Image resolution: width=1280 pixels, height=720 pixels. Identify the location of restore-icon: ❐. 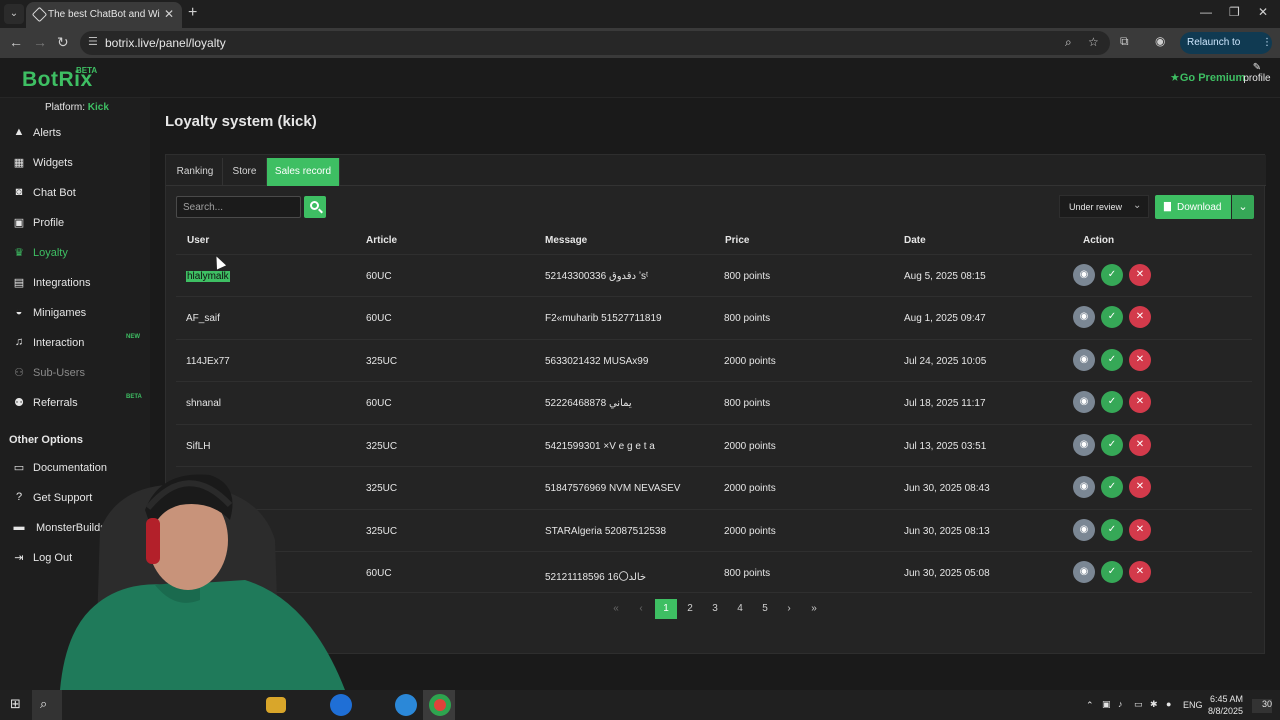
(1234, 12).